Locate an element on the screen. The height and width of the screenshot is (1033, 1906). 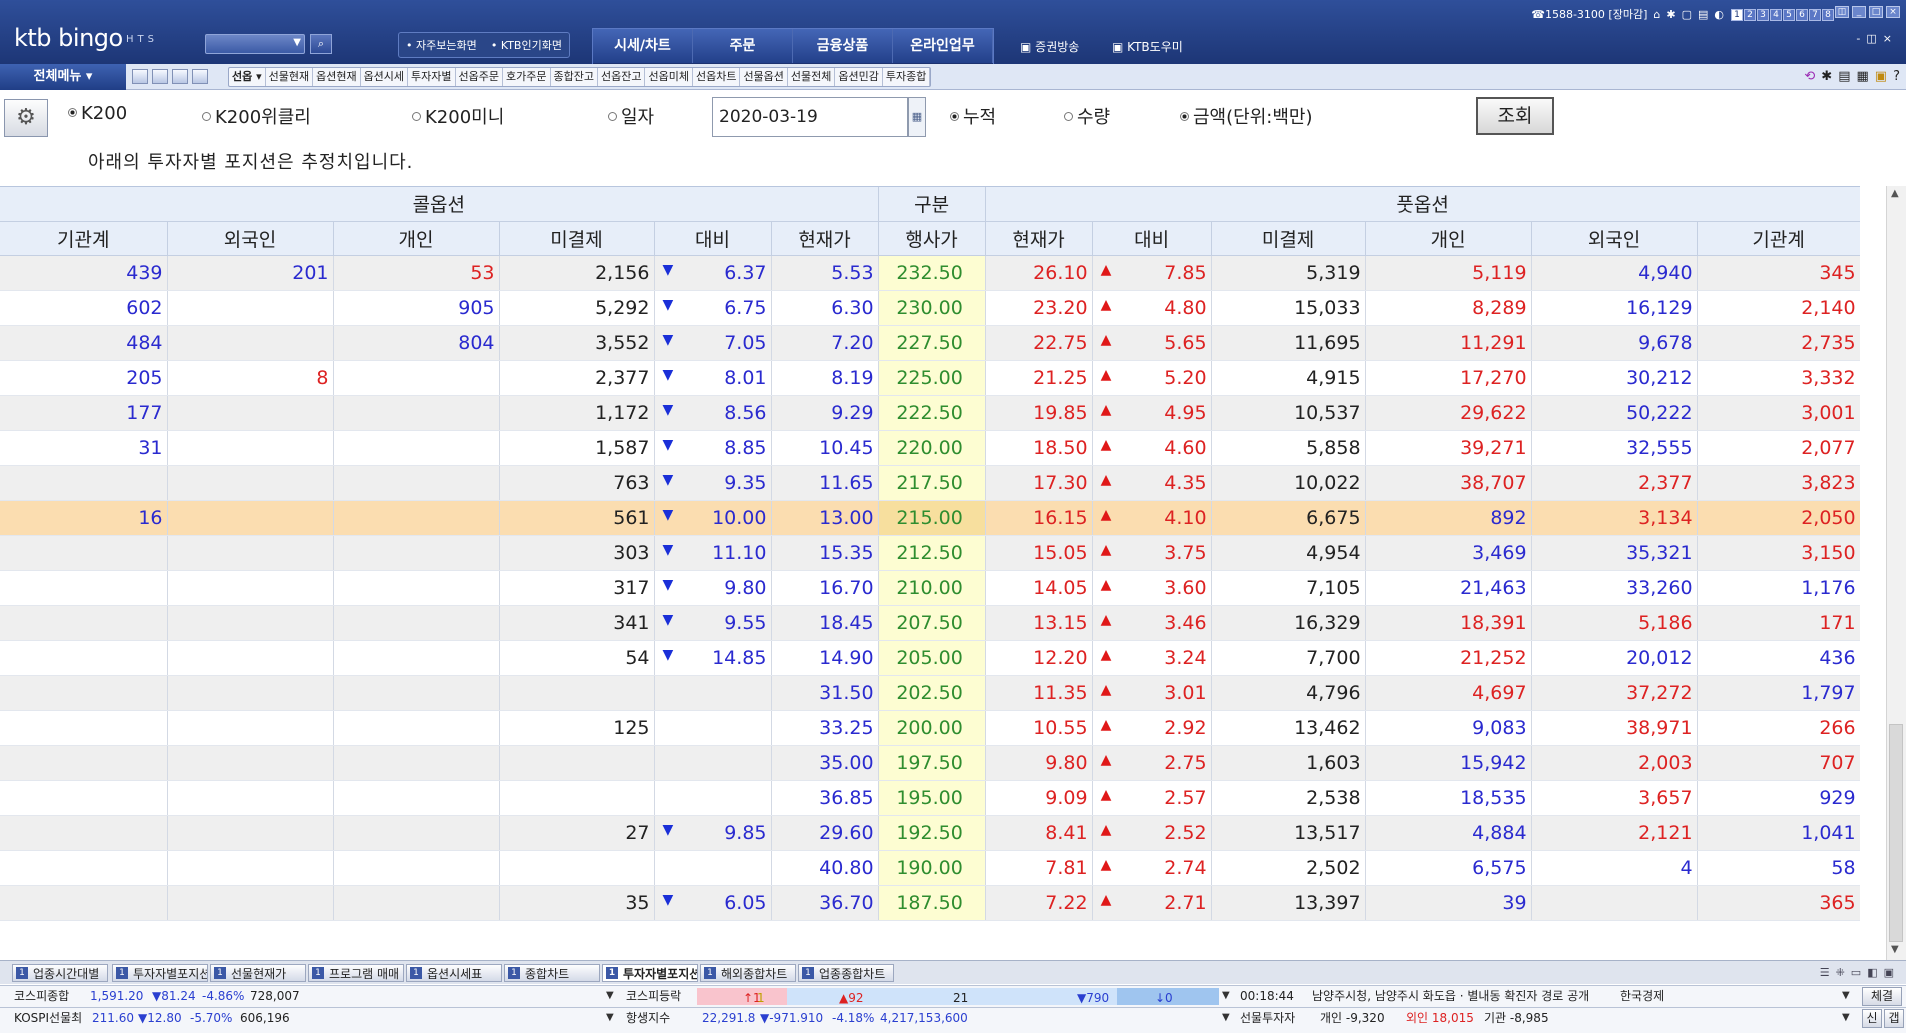
cell-strike: 207.50 is located at coordinates (932, 623).